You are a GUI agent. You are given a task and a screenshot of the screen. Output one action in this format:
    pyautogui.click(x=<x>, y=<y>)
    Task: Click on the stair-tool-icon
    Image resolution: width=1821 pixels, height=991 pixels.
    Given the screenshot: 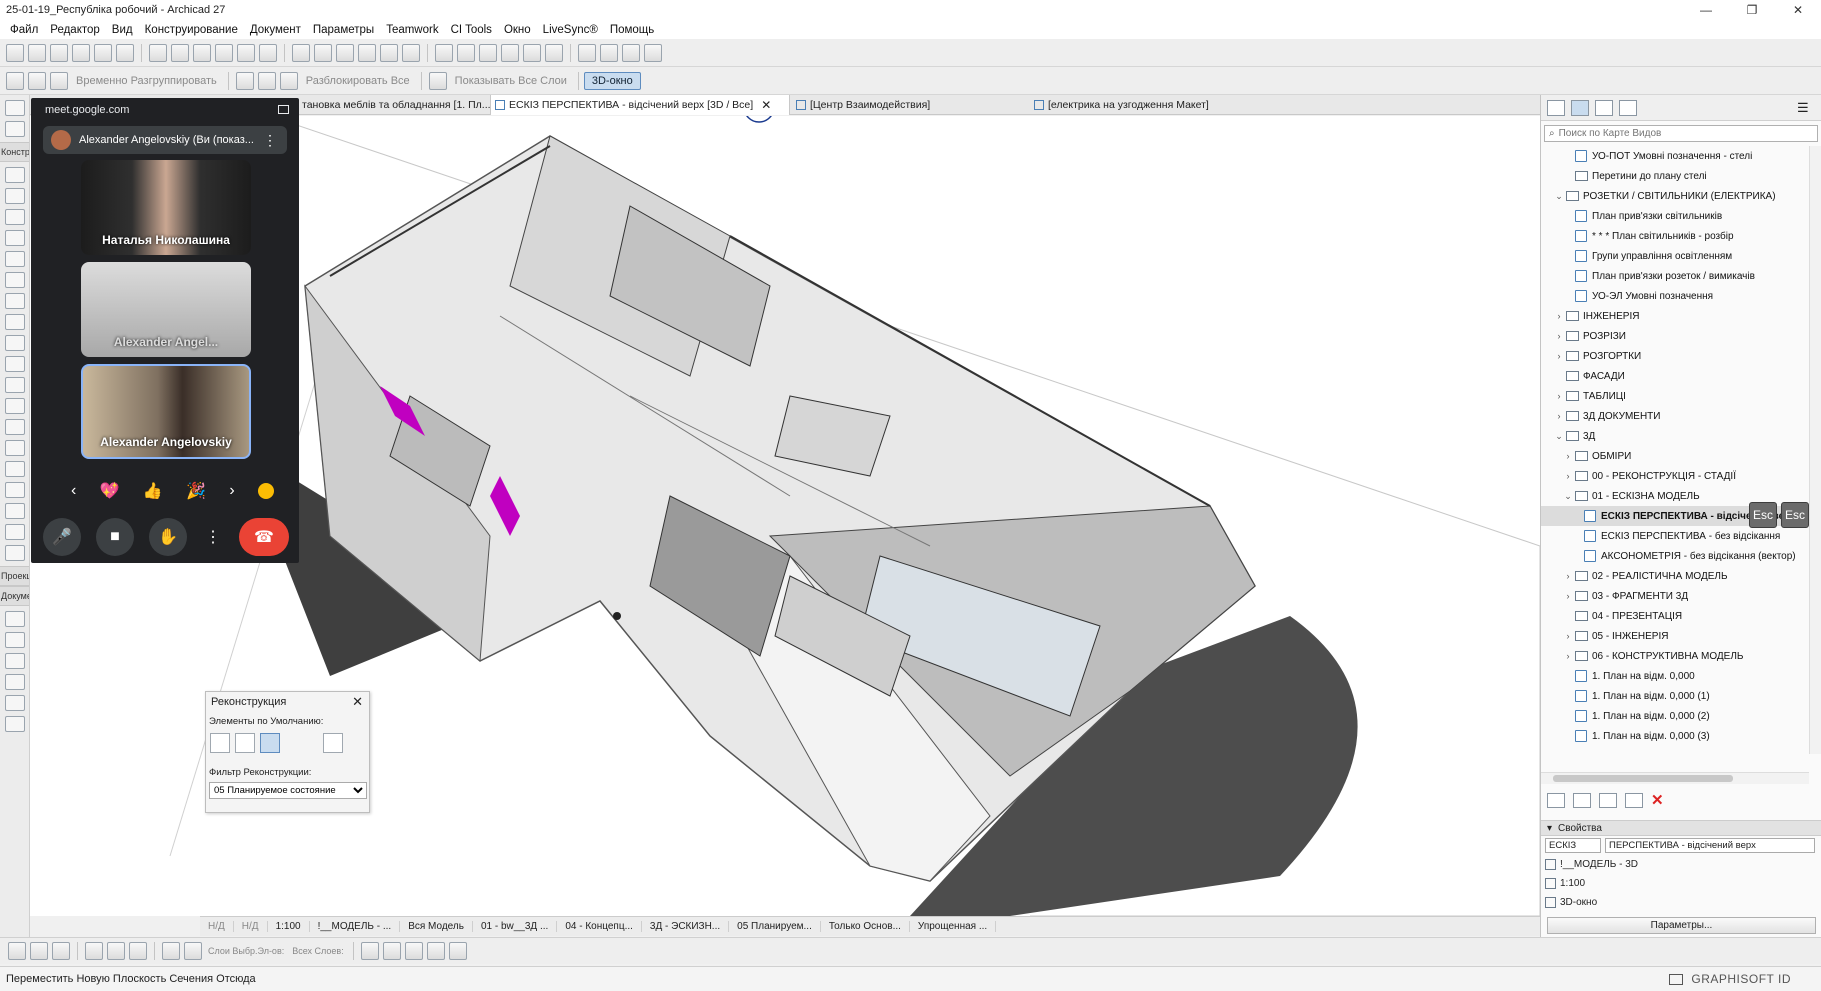 What is the action you would take?
    pyautogui.click(x=14, y=301)
    